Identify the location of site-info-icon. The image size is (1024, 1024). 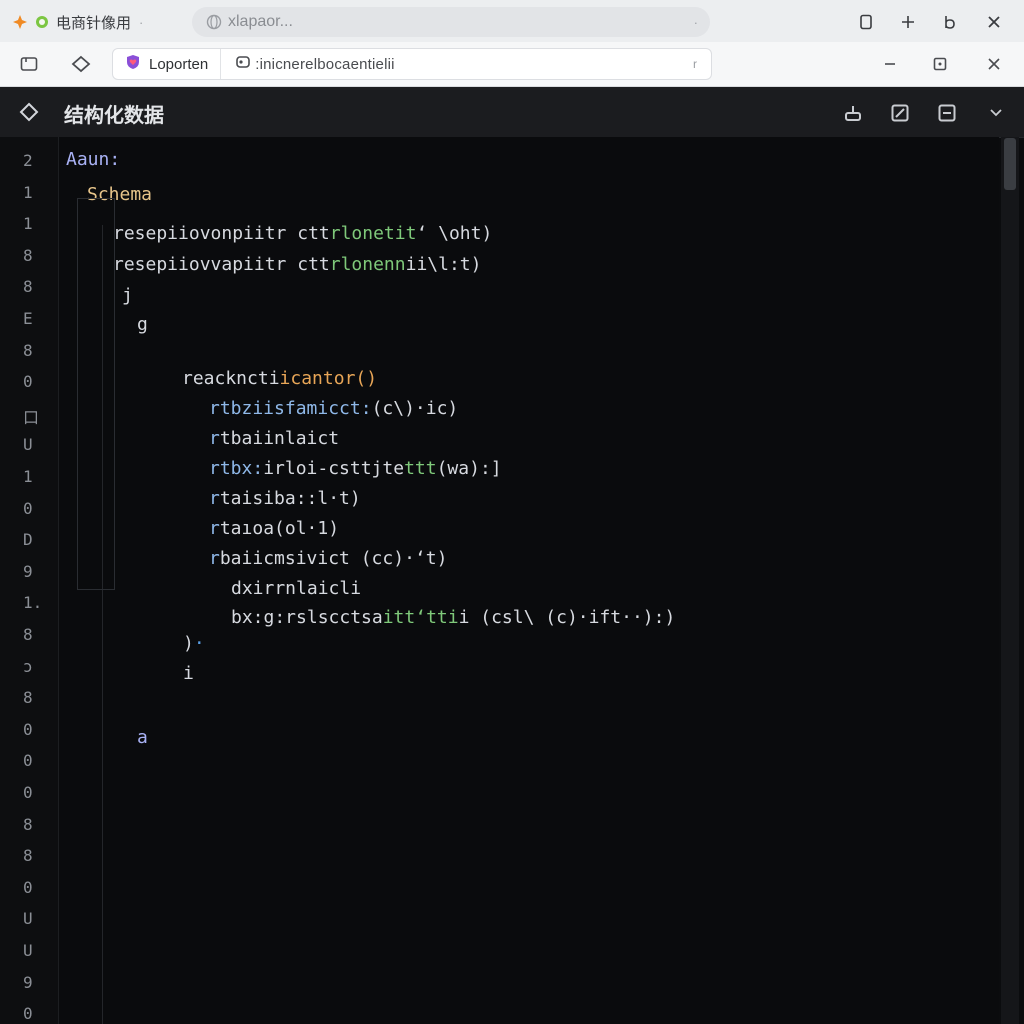
(243, 64).